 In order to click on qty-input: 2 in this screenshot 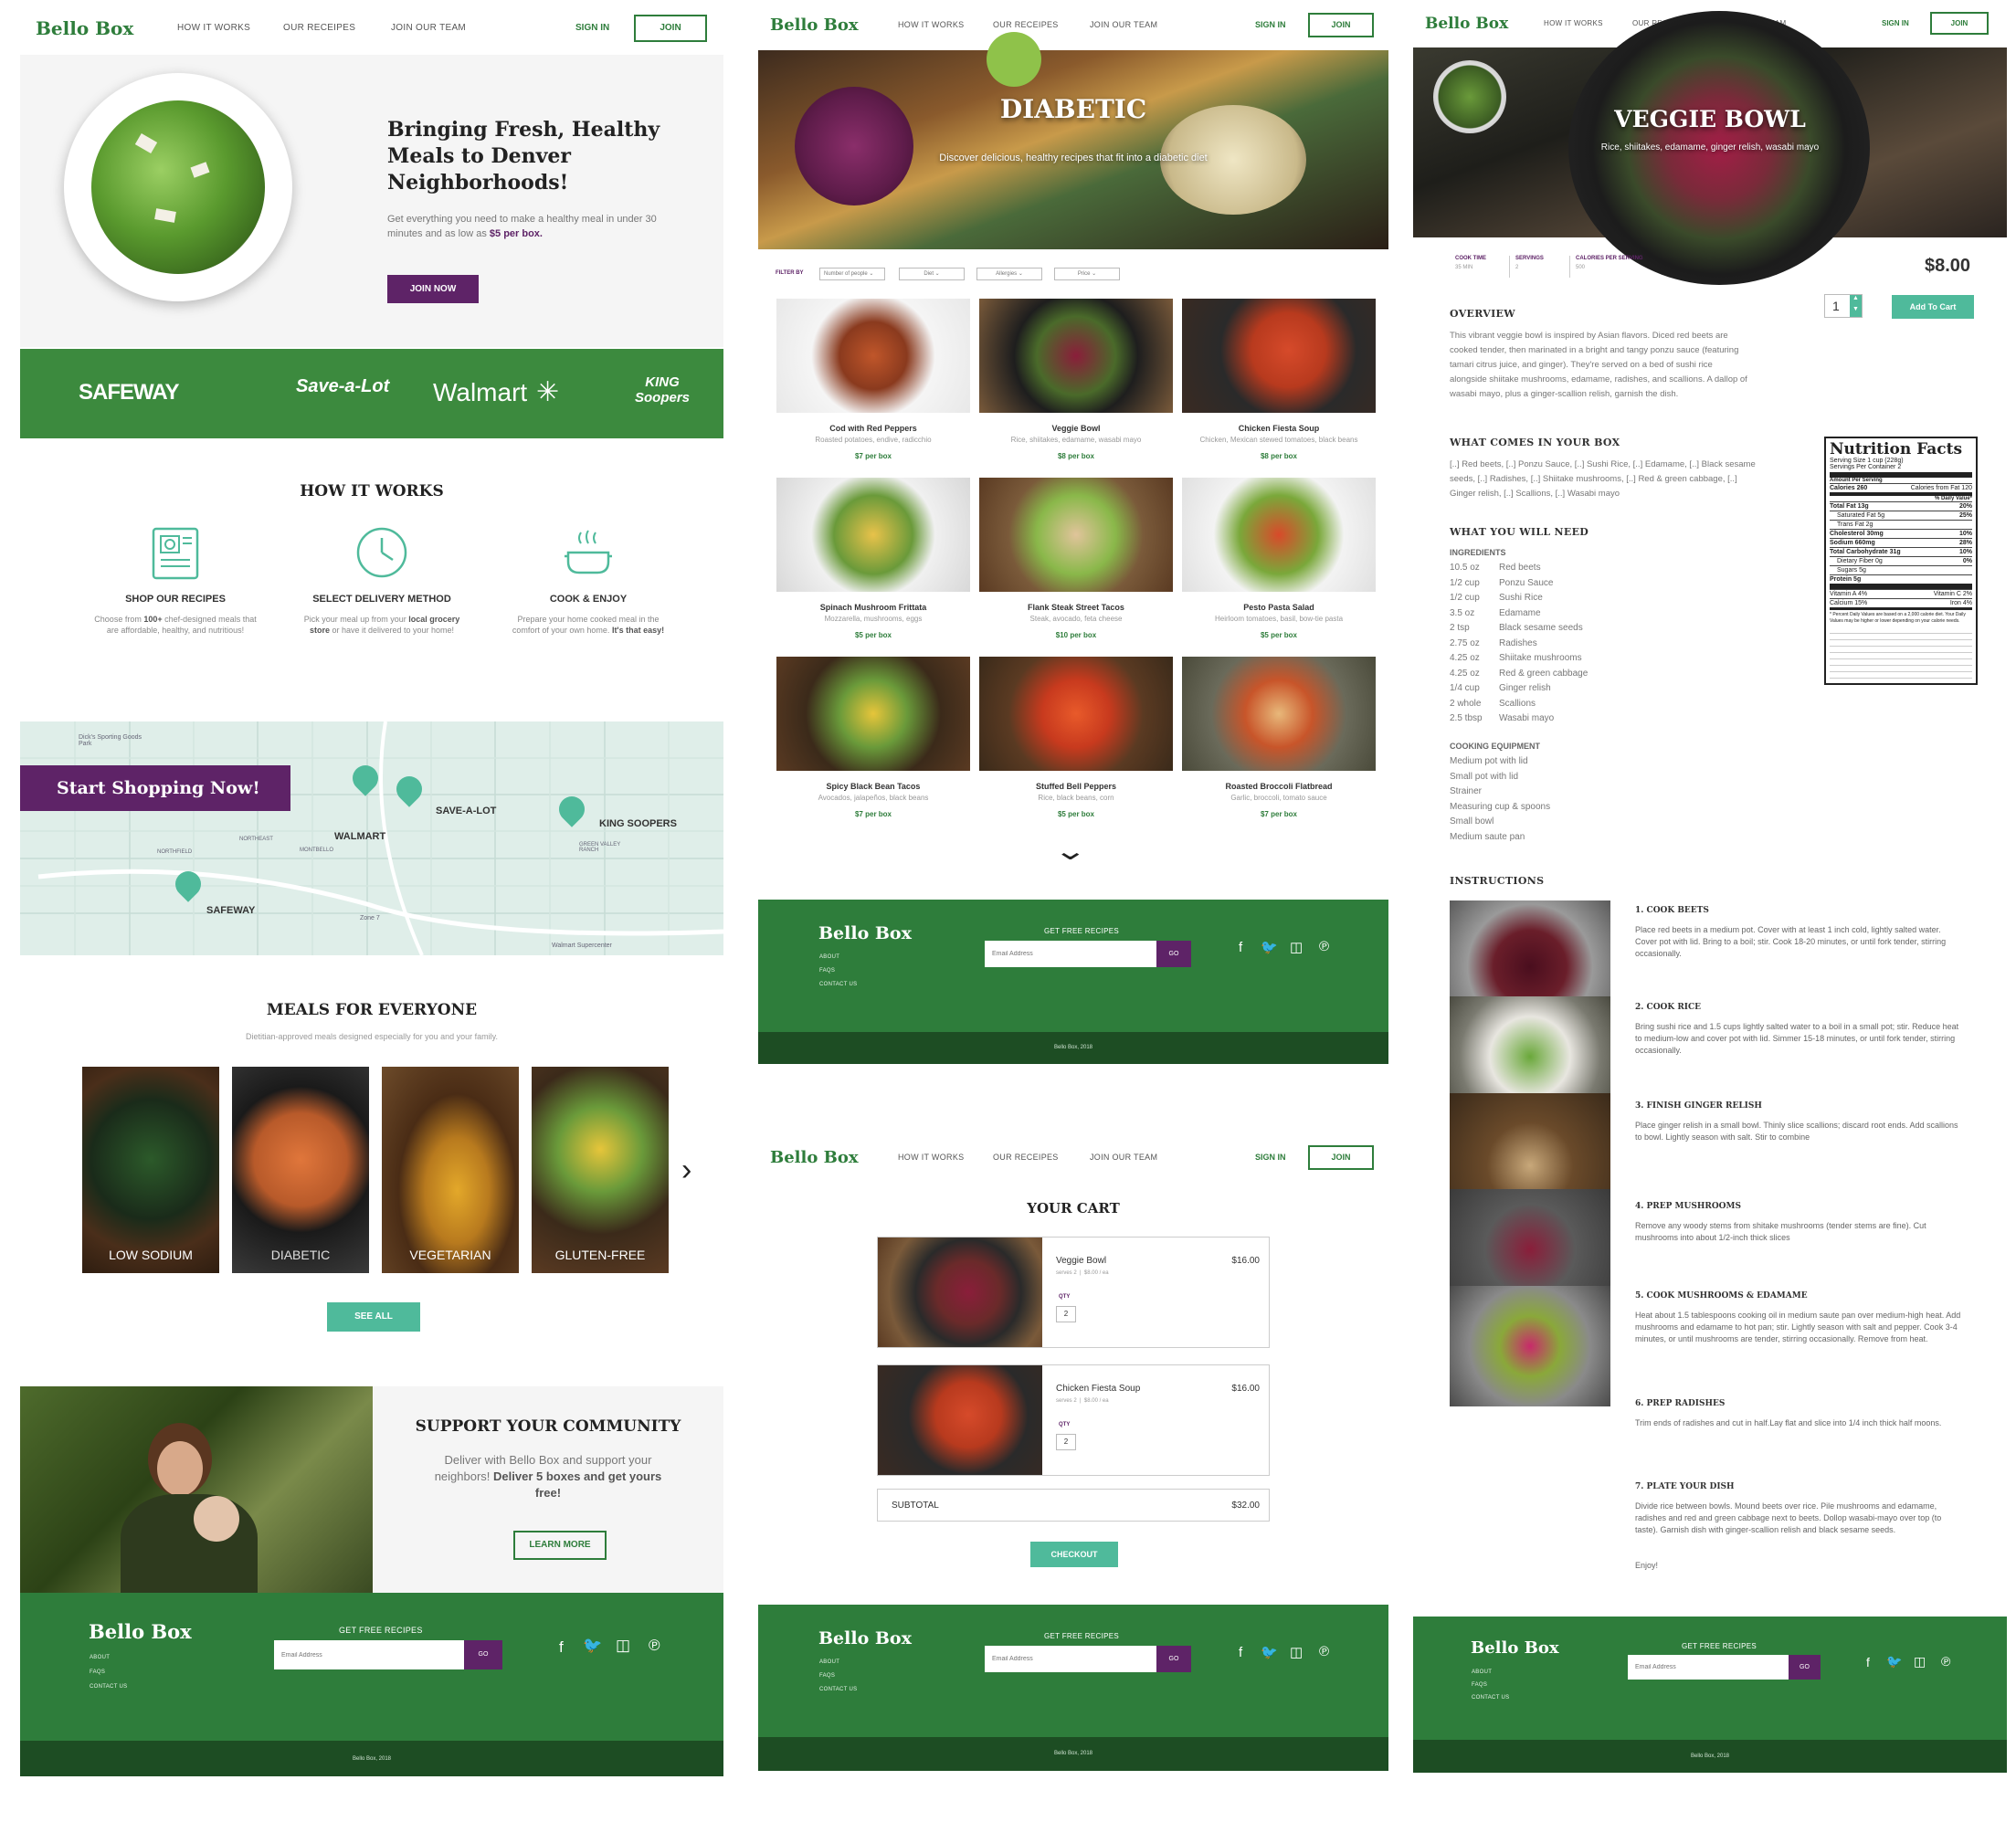, I will do `click(1066, 1442)`.